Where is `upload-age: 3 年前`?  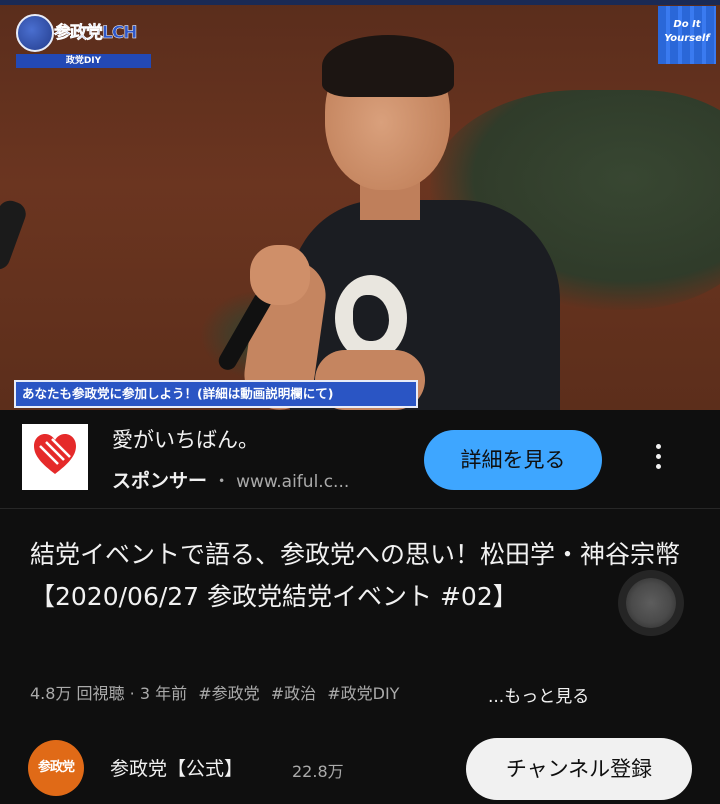
upload-age: 3 年前 is located at coordinates (163, 693).